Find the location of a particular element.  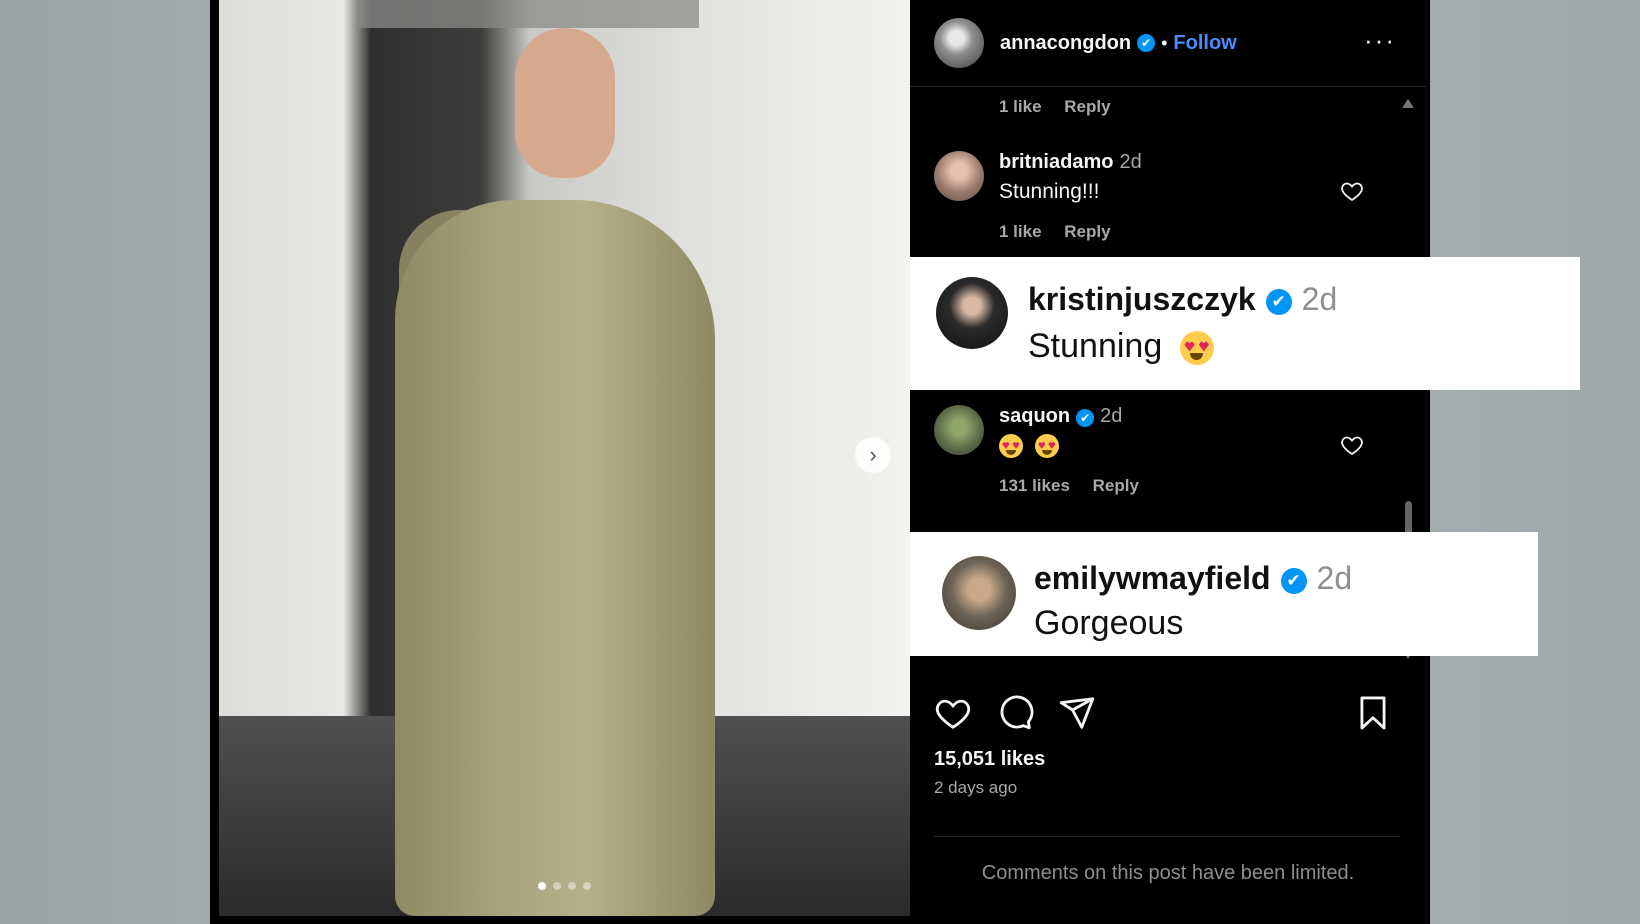

carousel-next-button: › is located at coordinates (873, 455).